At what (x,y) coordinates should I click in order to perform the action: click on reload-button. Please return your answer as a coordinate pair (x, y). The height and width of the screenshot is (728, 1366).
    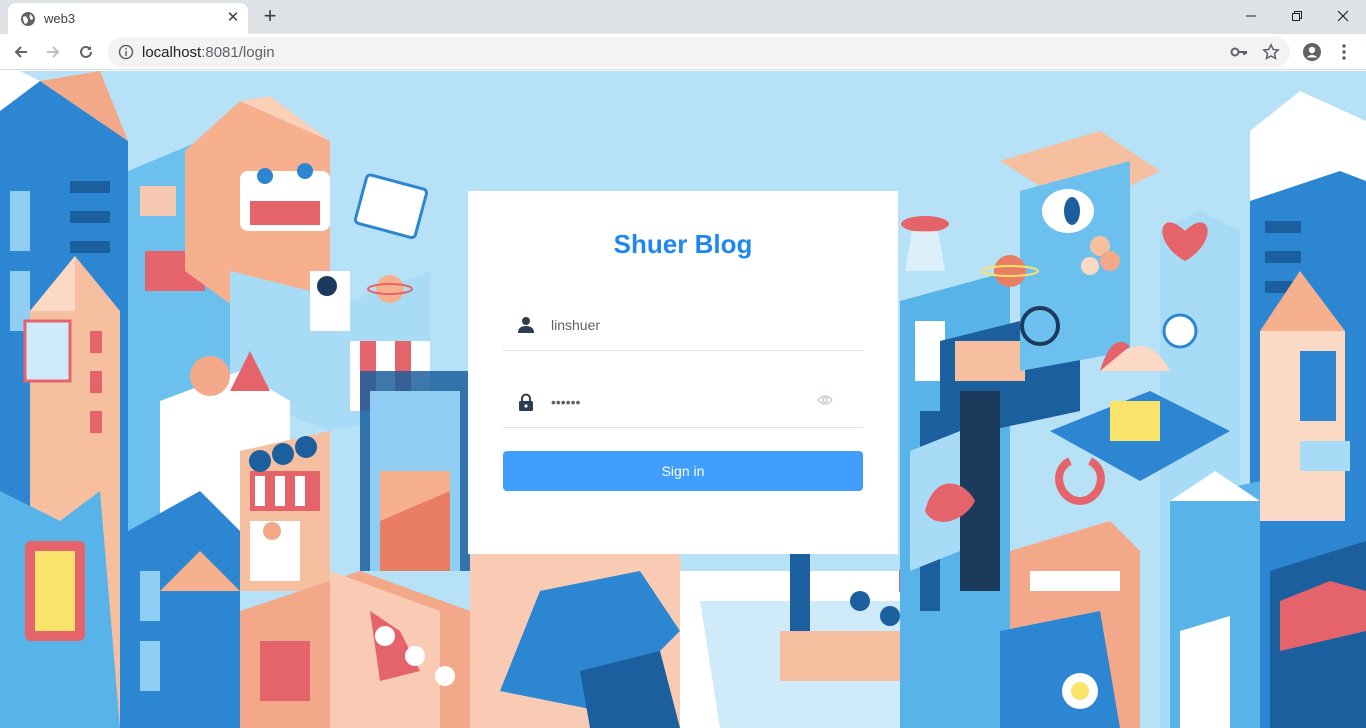
    Looking at the image, I should click on (86, 52).